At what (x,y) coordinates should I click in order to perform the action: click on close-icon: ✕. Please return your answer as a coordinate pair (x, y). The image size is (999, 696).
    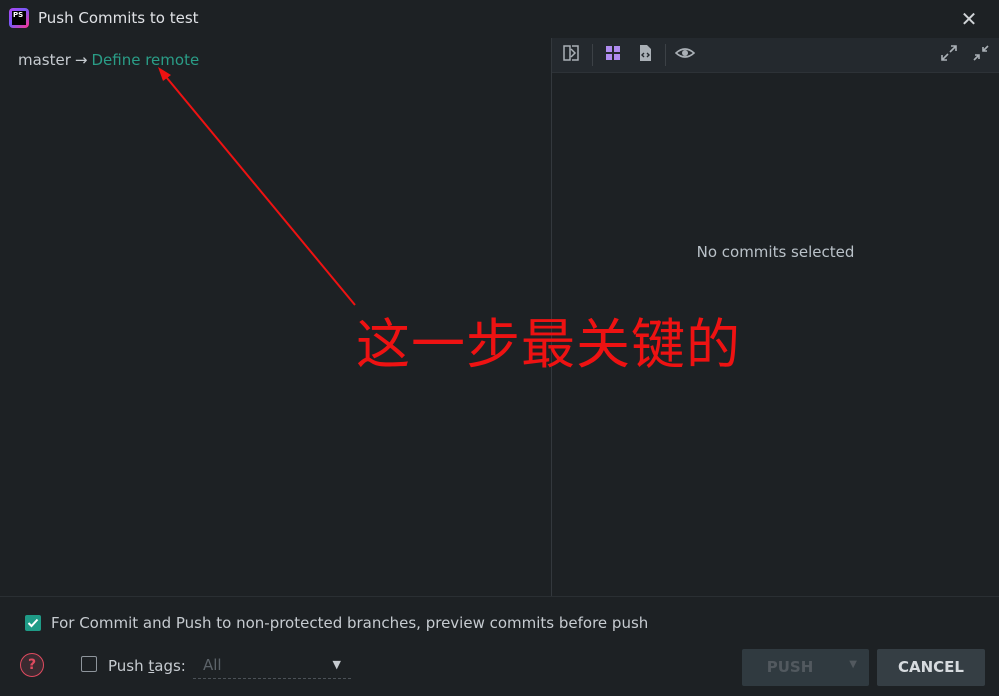
    Looking at the image, I should click on (969, 19).